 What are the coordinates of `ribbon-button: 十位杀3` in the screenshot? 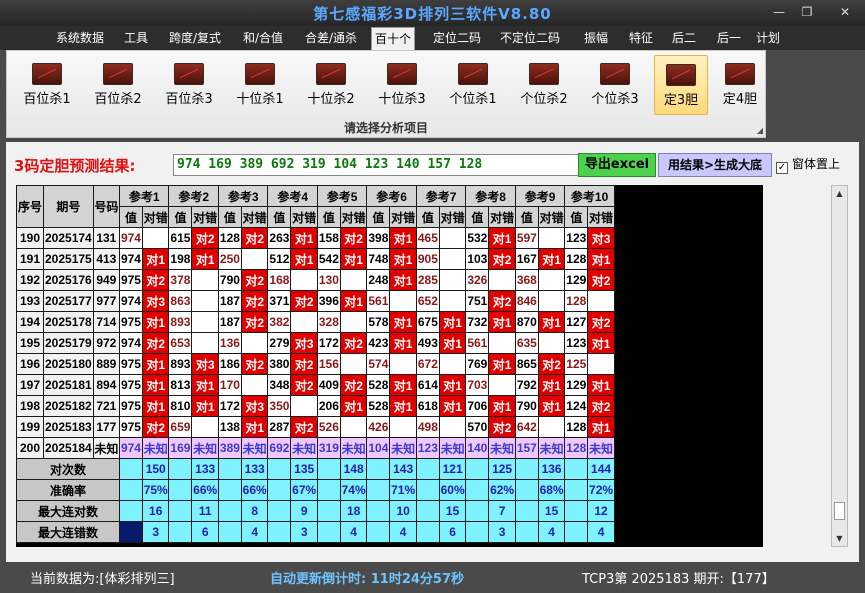 It's located at (402, 85).